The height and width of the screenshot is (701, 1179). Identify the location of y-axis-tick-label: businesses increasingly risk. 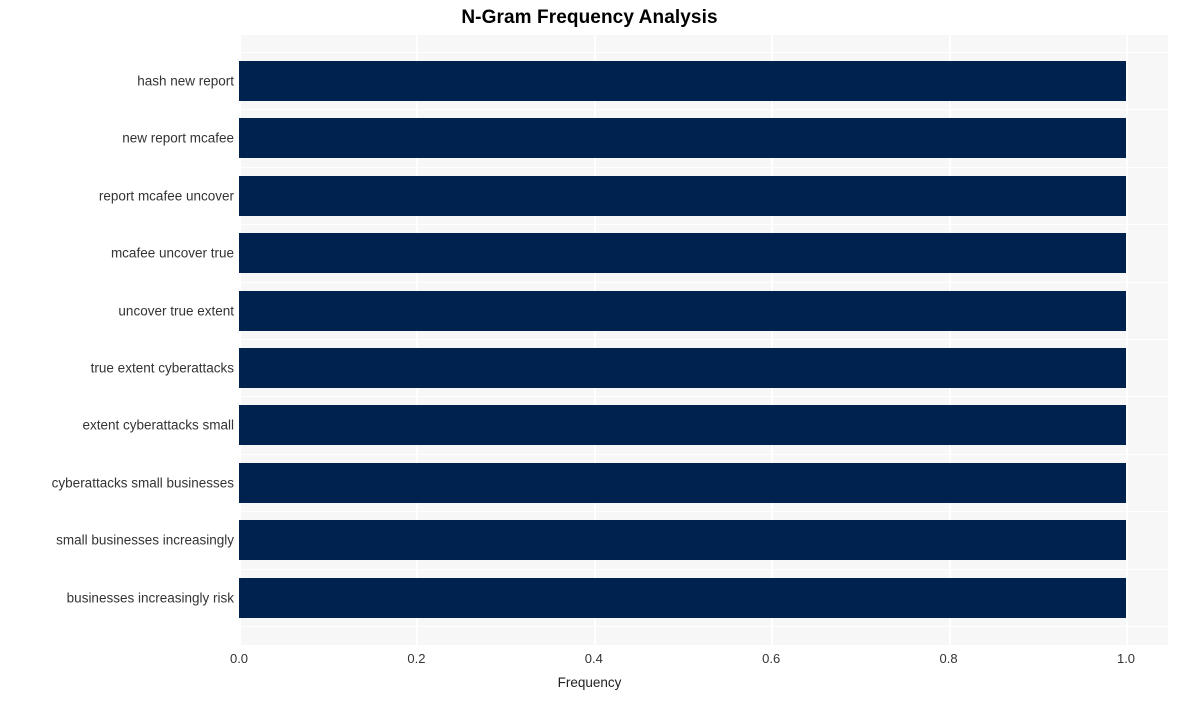
(150, 598).